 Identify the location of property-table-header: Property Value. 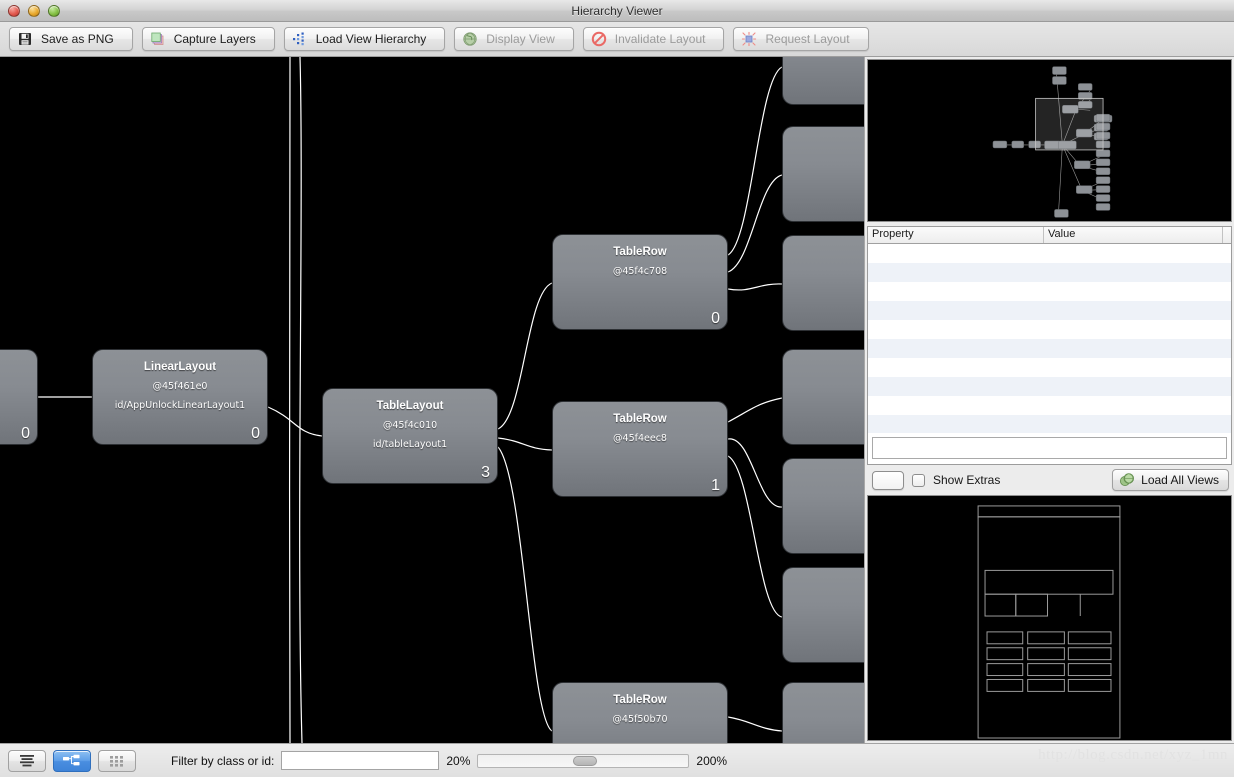
(1049, 235).